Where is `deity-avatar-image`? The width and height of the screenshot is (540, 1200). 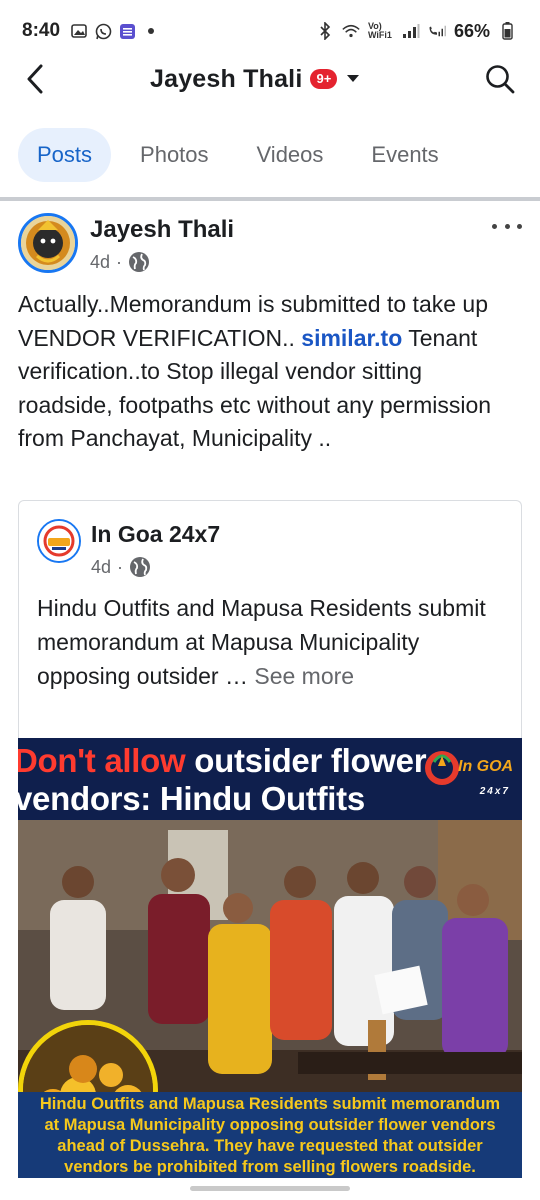 deity-avatar-image is located at coordinates (48, 243).